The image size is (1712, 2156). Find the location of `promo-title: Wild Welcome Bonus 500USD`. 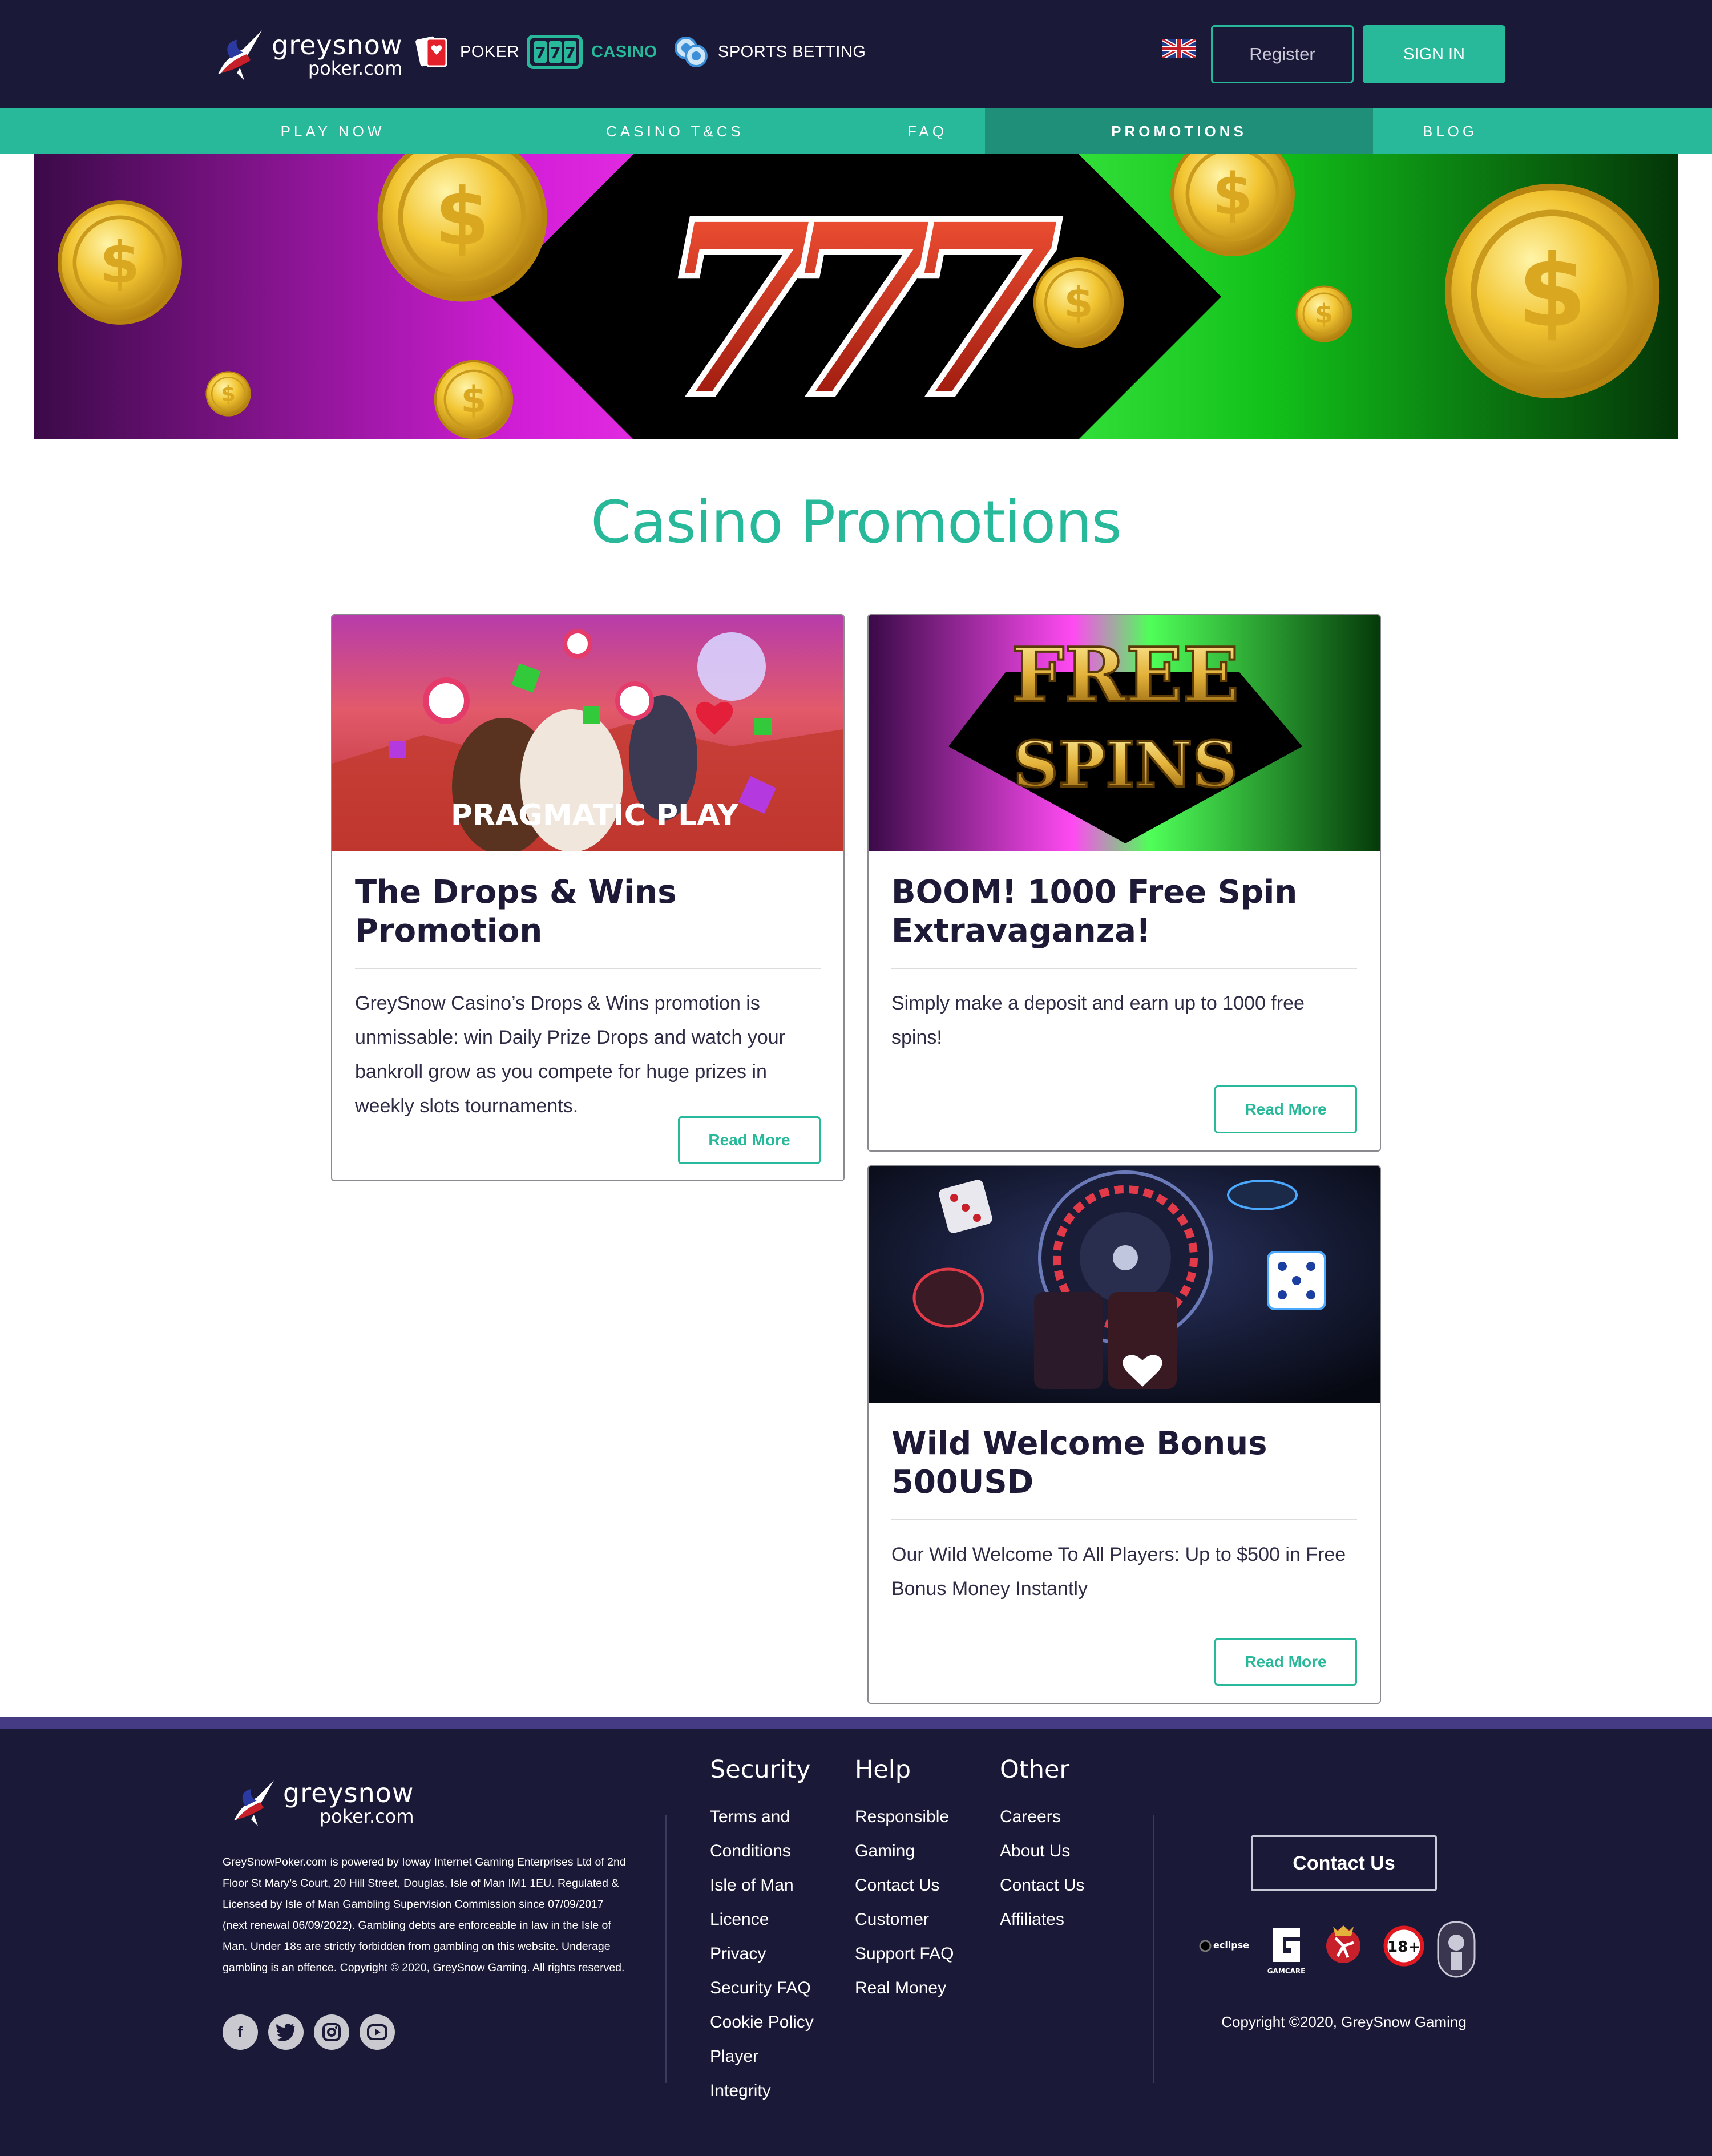

promo-title: Wild Welcome Bonus 500USD is located at coordinates (1079, 1463).